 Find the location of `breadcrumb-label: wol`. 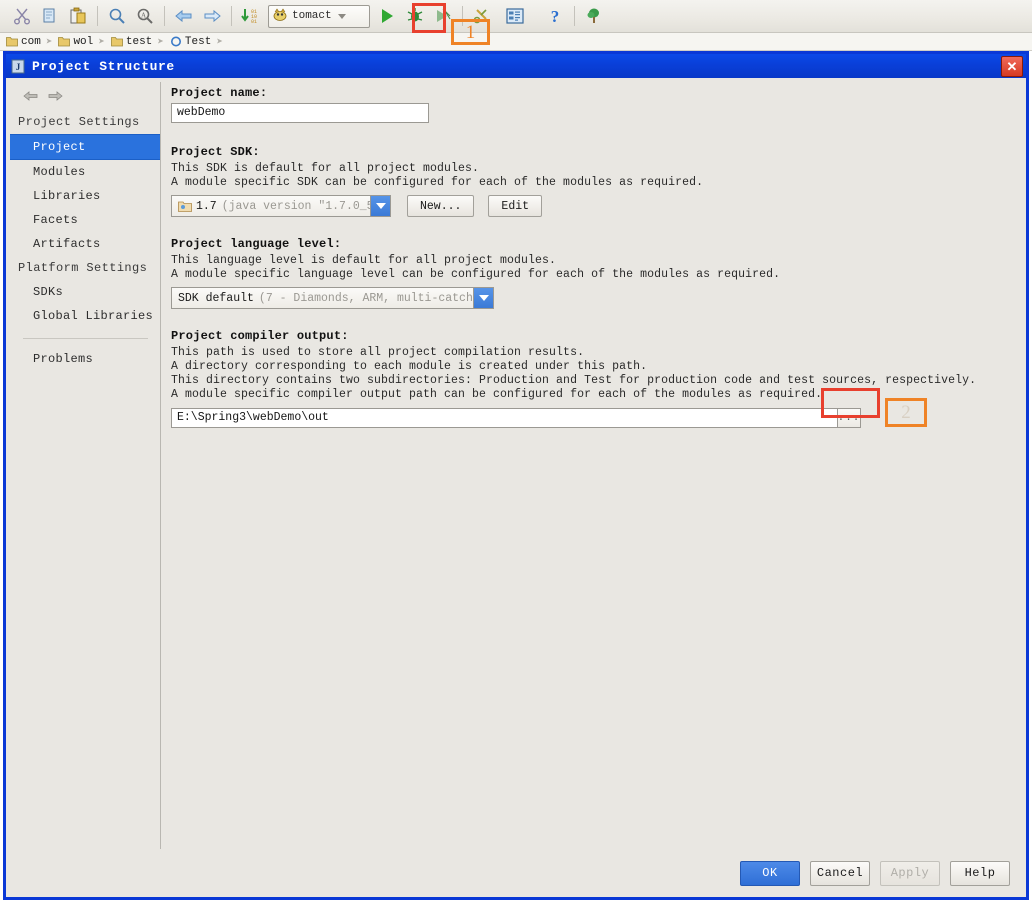

breadcrumb-label: wol is located at coordinates (83, 41).